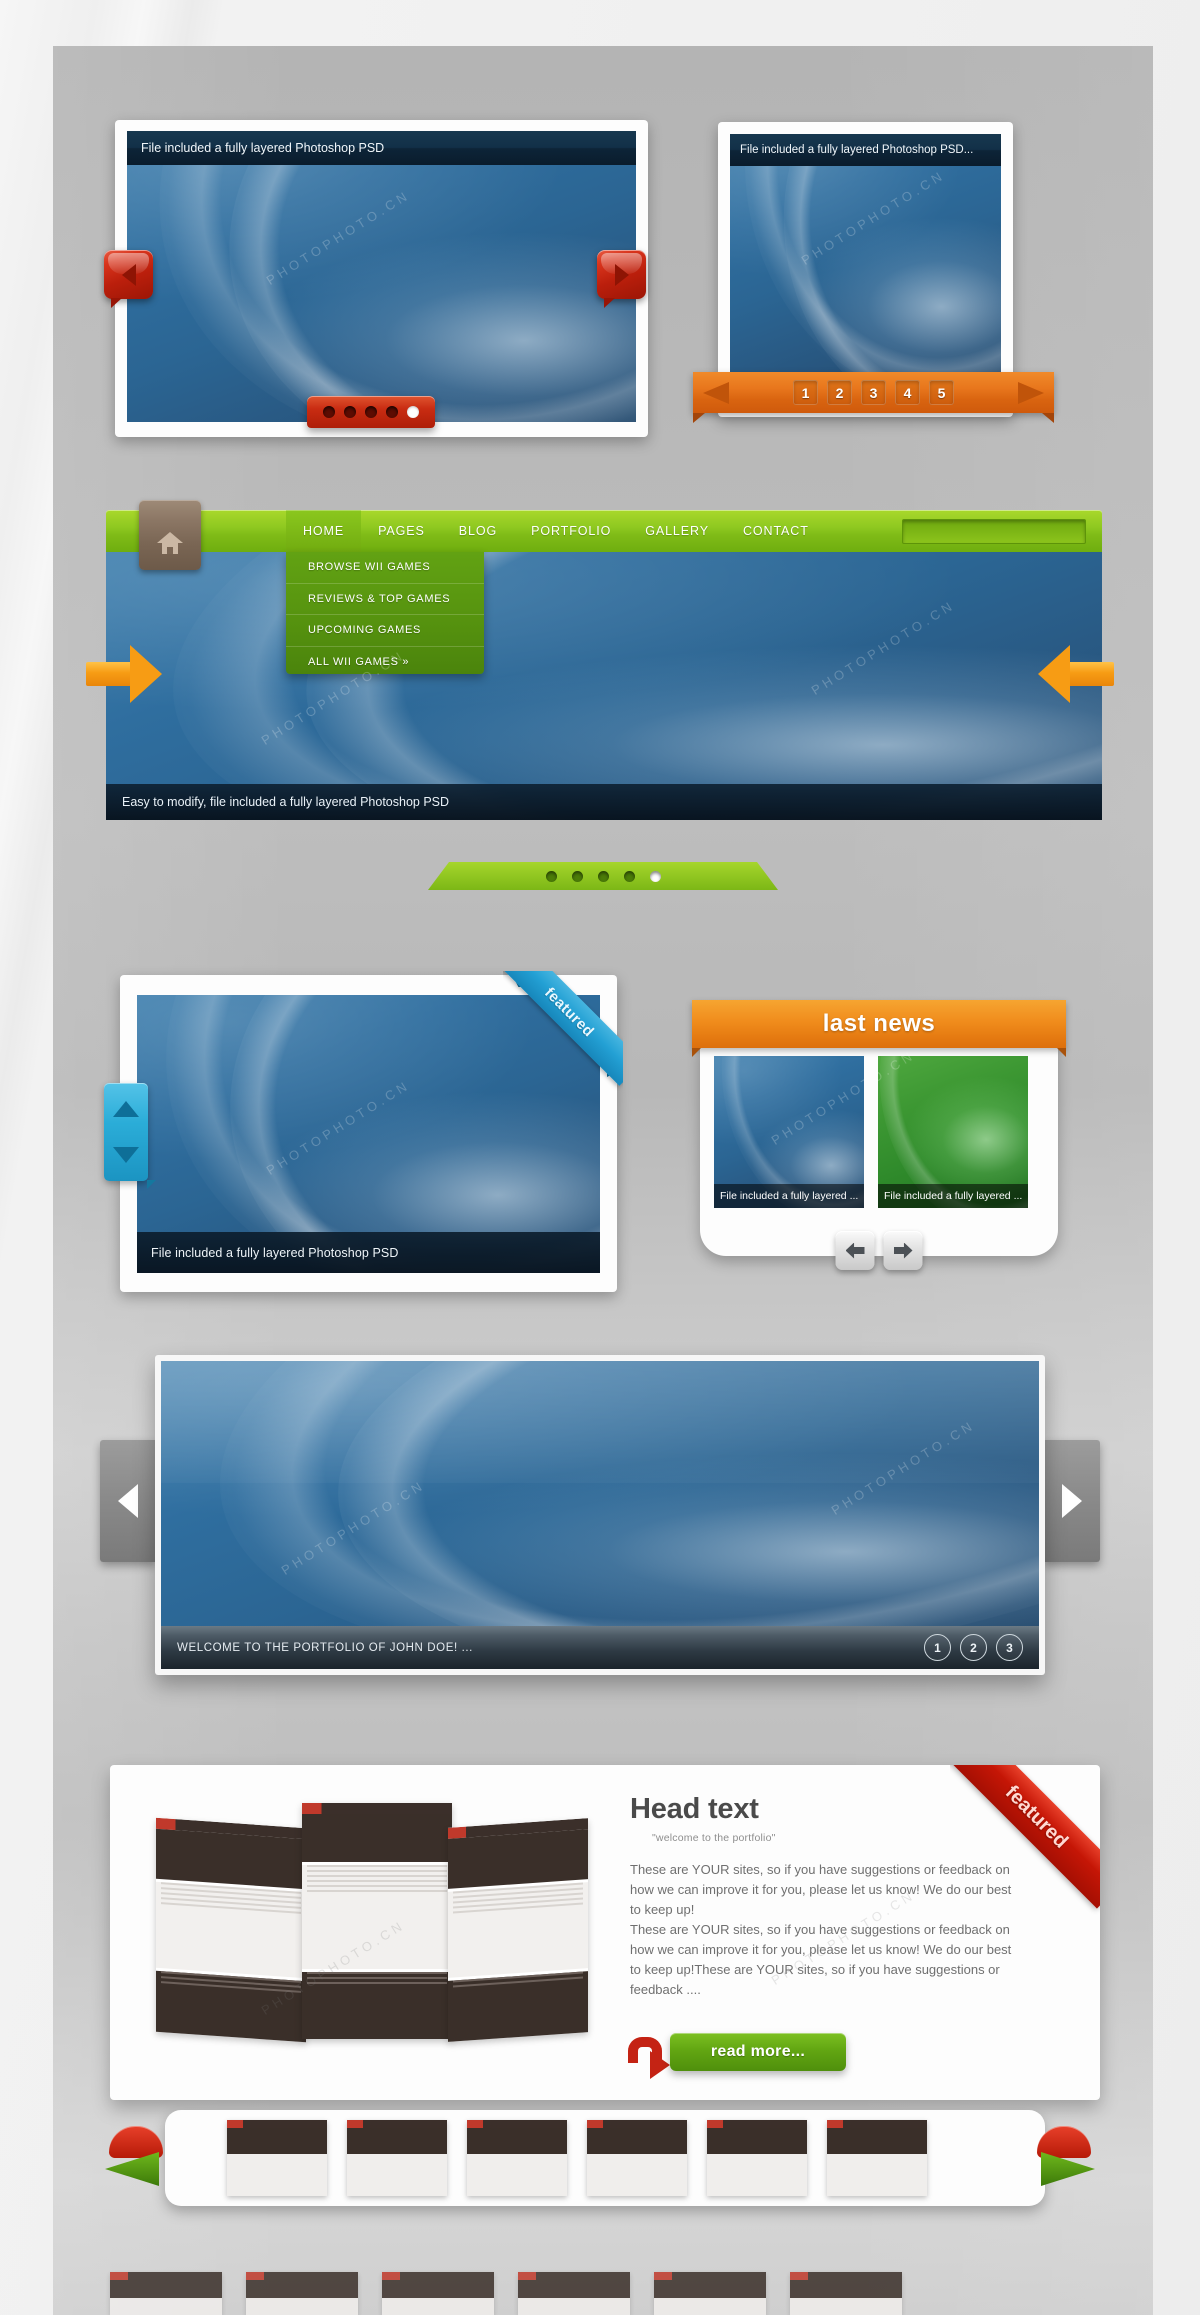 The width and height of the screenshot is (1200, 2315). What do you see at coordinates (994, 531) in the screenshot?
I see `search-input` at bounding box center [994, 531].